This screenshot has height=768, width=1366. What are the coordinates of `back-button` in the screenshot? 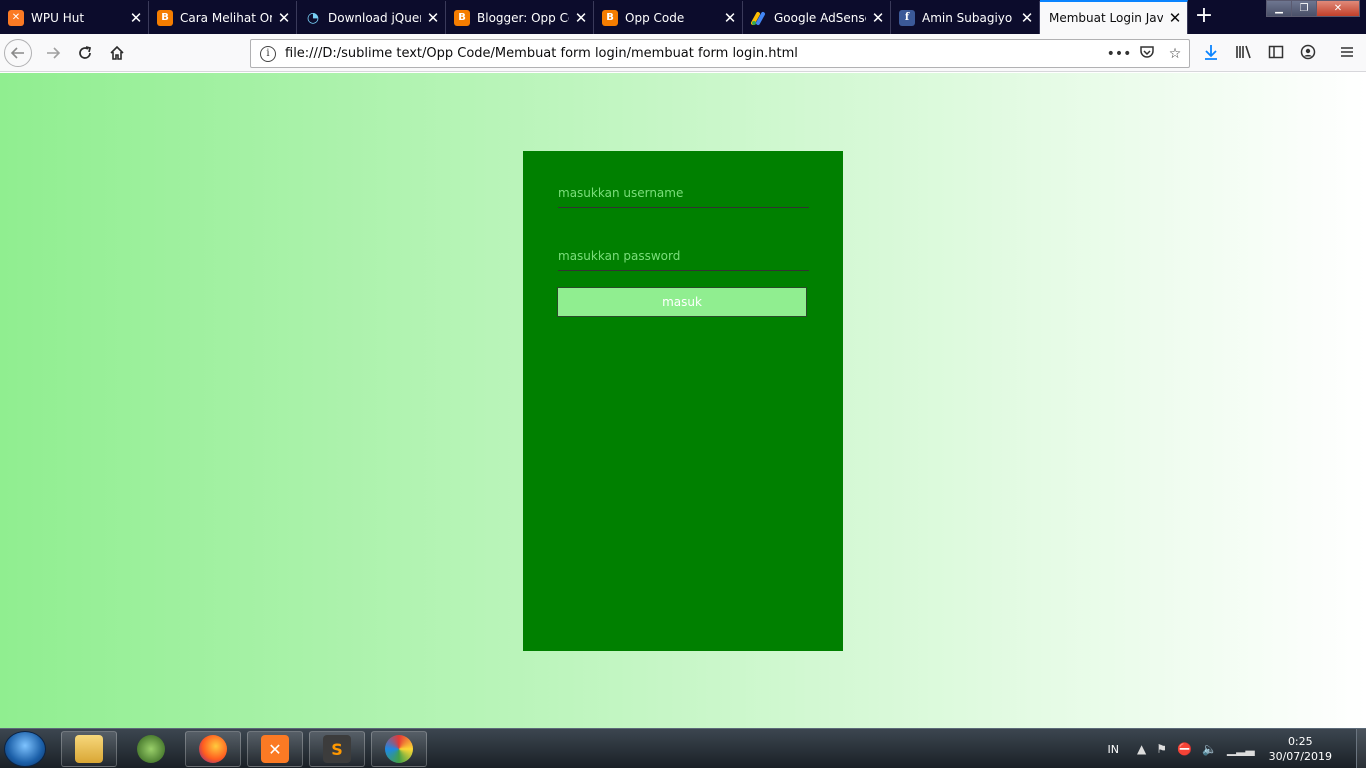 It's located at (18, 53).